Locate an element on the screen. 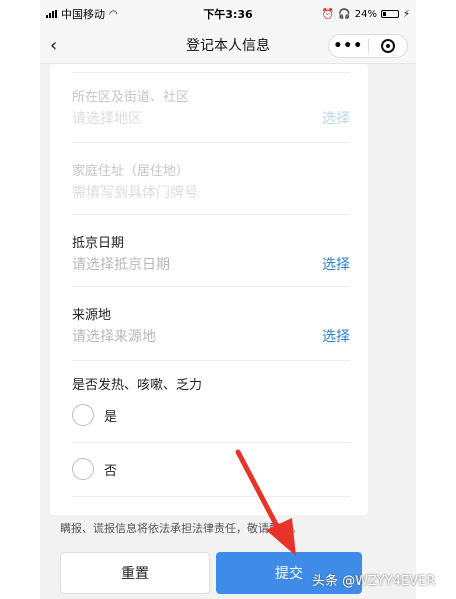 The width and height of the screenshot is (456, 599). status-bar: 中国移动 ◠ 下午3:36 ⏰ 🎧 24% ⚡ is located at coordinates (228, 14).